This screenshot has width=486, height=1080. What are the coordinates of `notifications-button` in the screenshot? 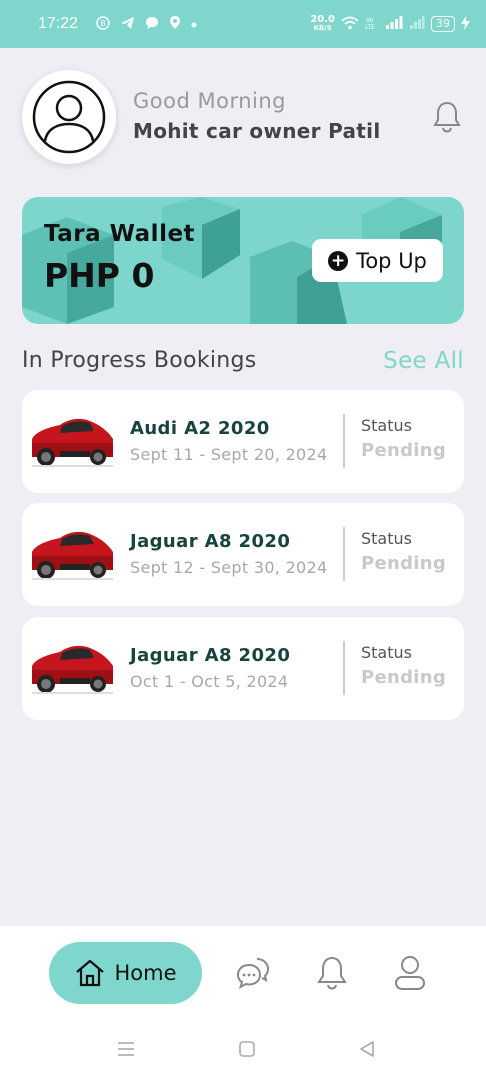 It's located at (447, 117).